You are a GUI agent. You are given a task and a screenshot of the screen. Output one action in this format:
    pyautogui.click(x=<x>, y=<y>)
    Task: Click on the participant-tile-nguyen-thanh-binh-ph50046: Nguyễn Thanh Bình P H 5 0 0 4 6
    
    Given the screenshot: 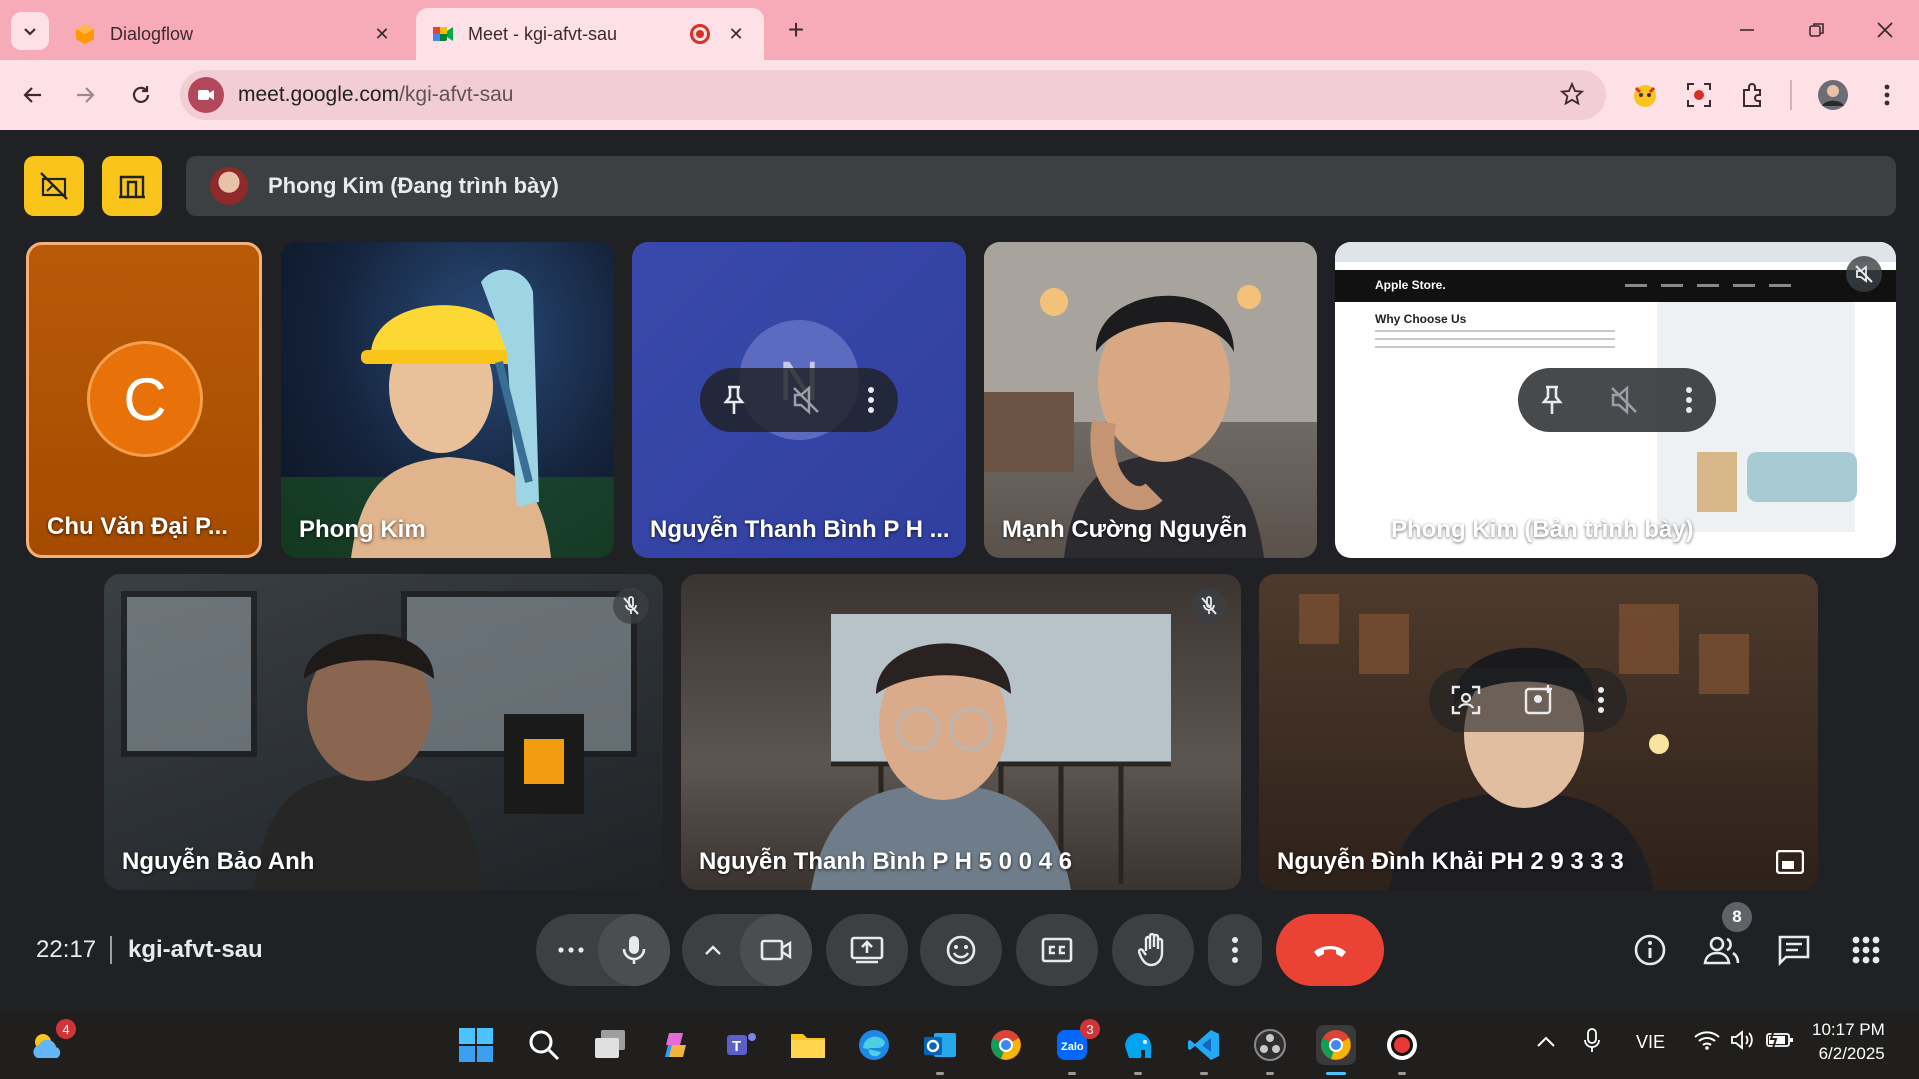 What is the action you would take?
    pyautogui.click(x=961, y=732)
    